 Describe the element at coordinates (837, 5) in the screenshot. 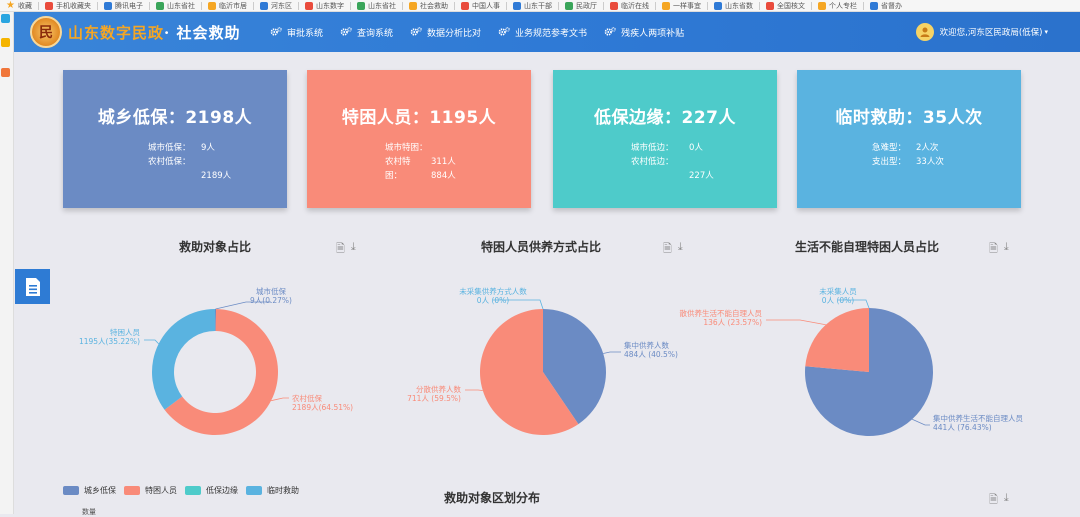

I see `bookmark-item: 个人专栏` at that location.